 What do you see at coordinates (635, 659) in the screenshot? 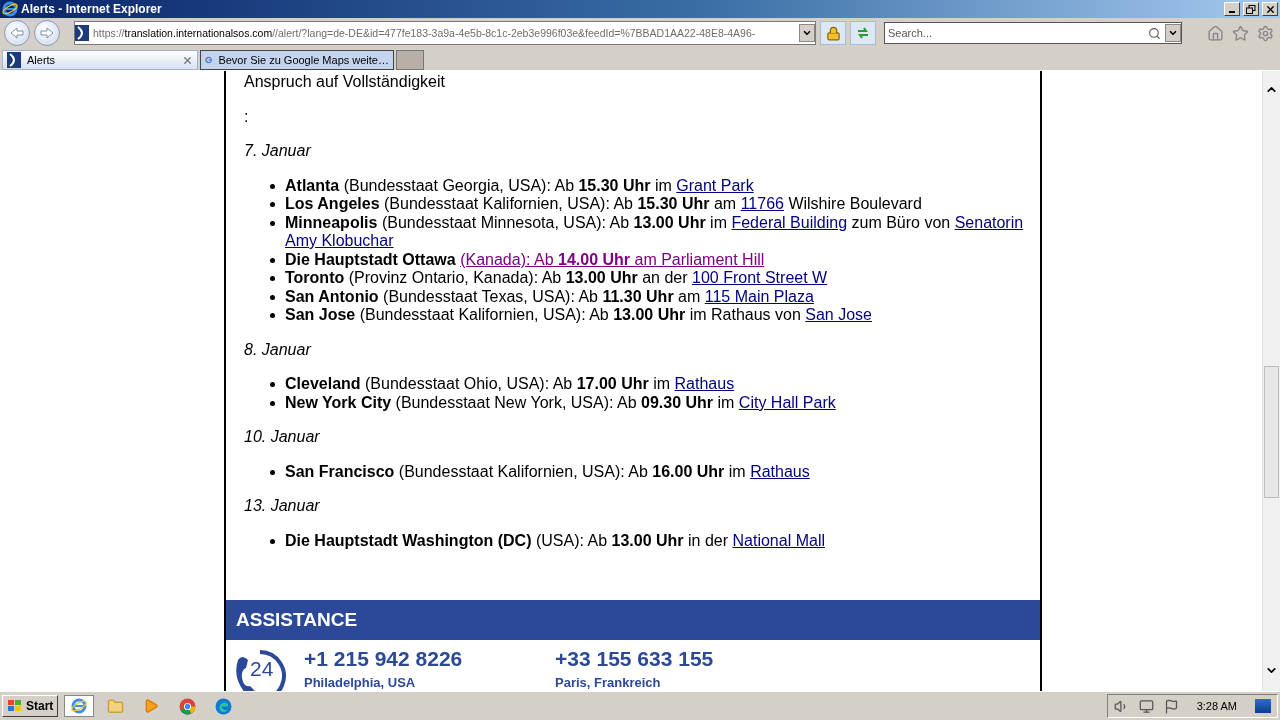
I see `phone-number: +33 155 633 155` at bounding box center [635, 659].